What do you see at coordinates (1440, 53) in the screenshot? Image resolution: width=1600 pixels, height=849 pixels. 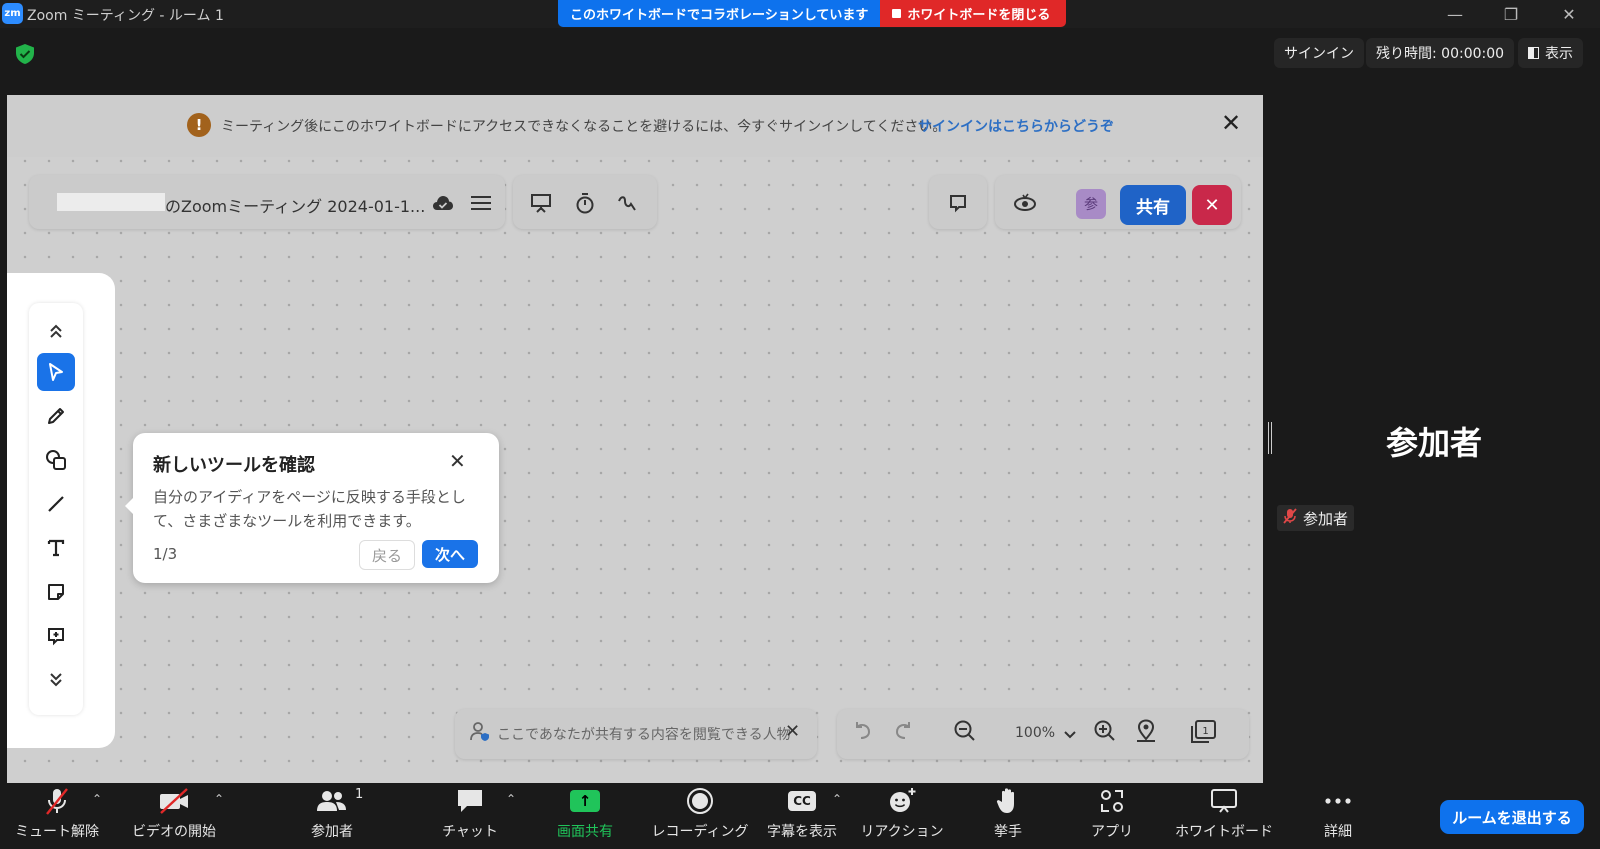 I see `remaining-time-badge: 残り時間: 00:00:00` at bounding box center [1440, 53].